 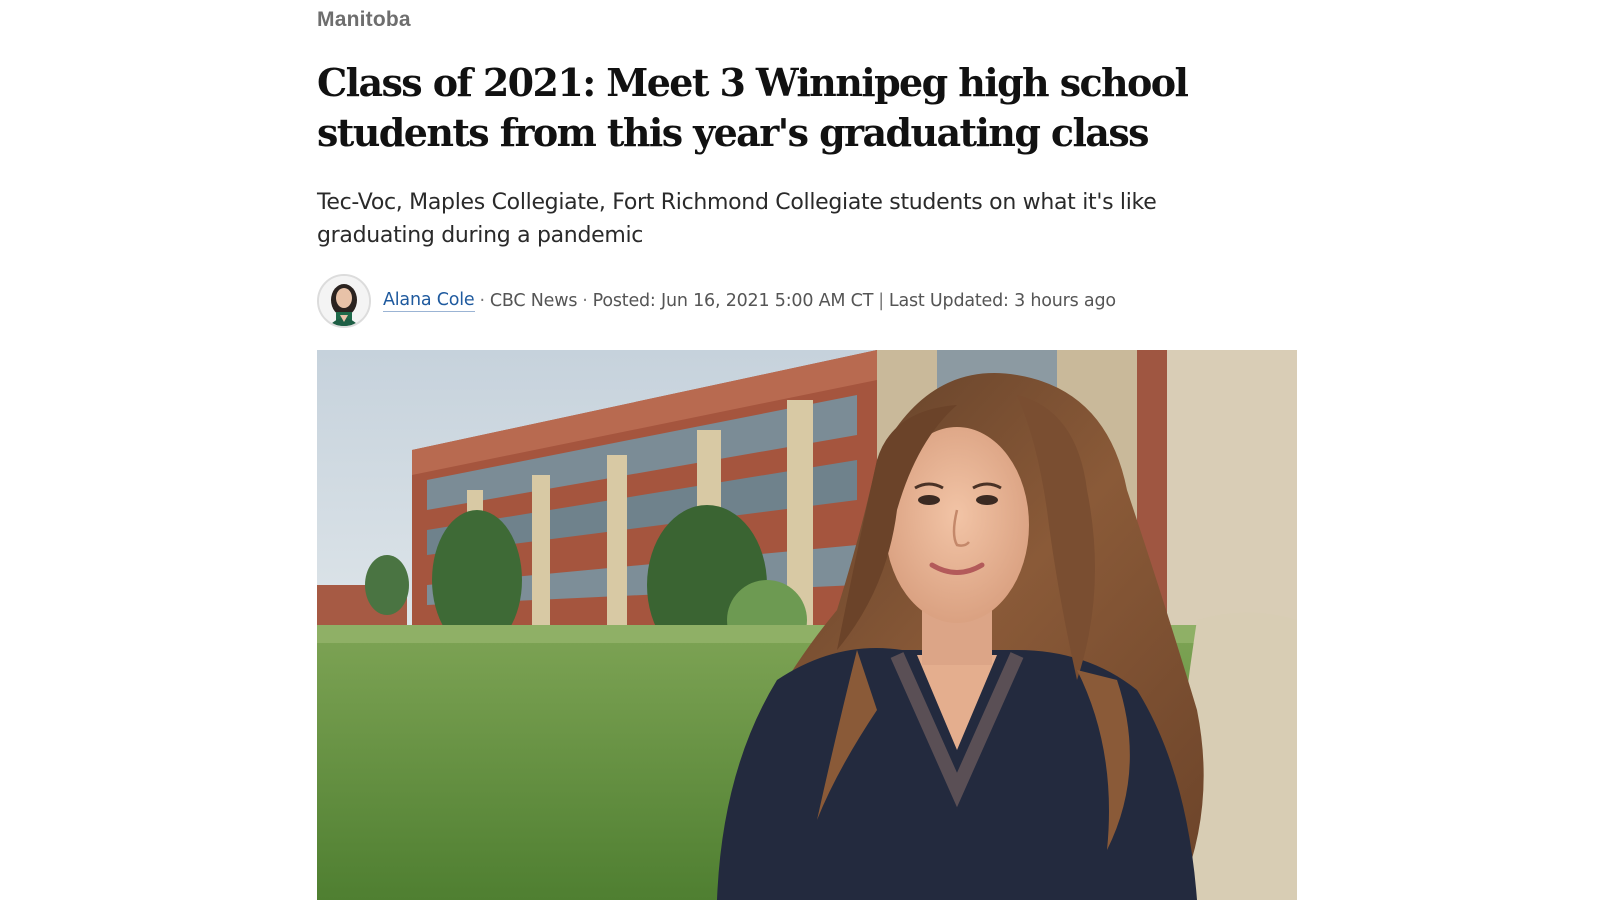 I want to click on author-avatar, so click(x=344, y=301).